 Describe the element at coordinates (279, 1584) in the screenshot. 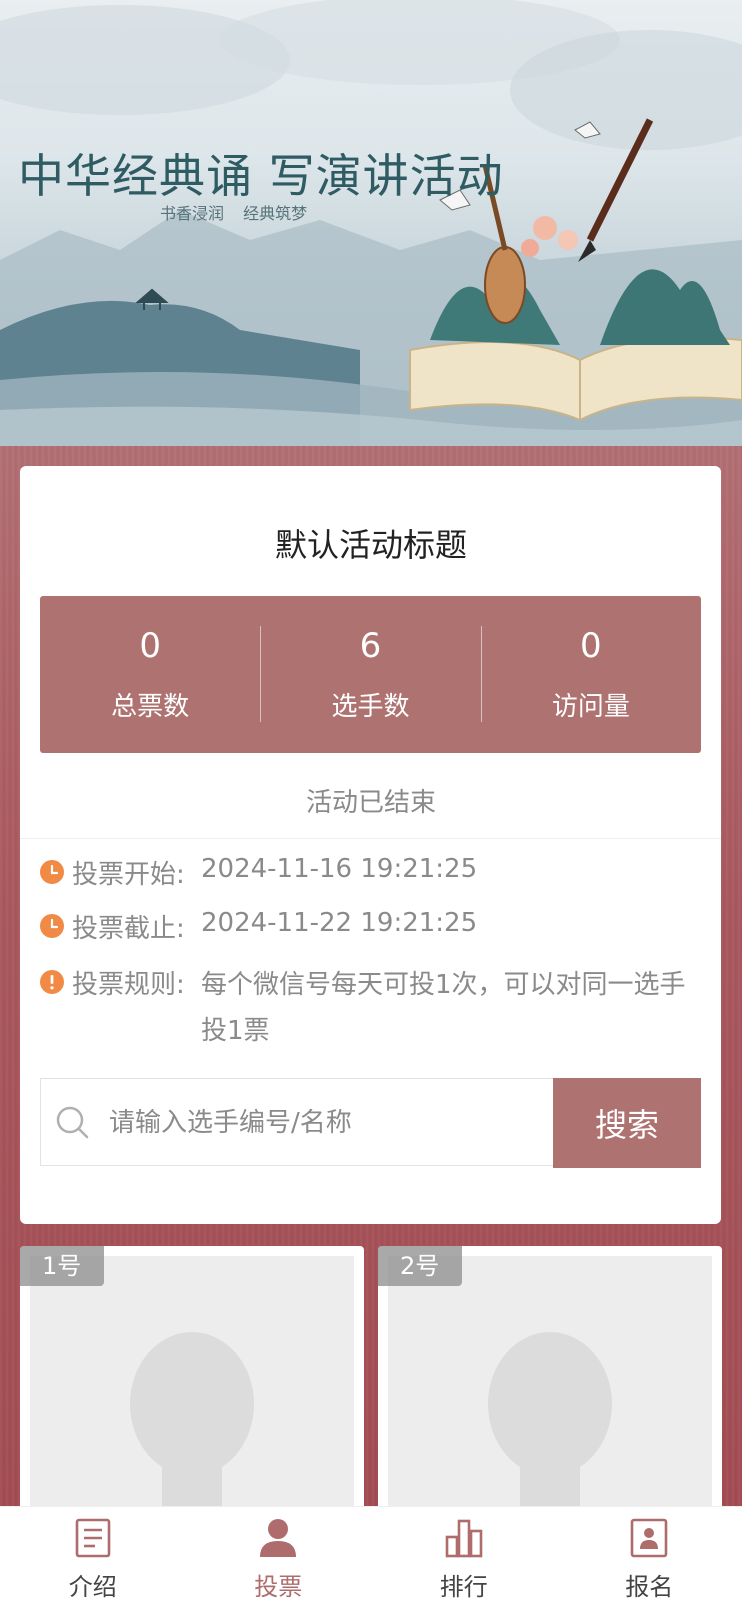

I see `nav-label: 投票` at that location.